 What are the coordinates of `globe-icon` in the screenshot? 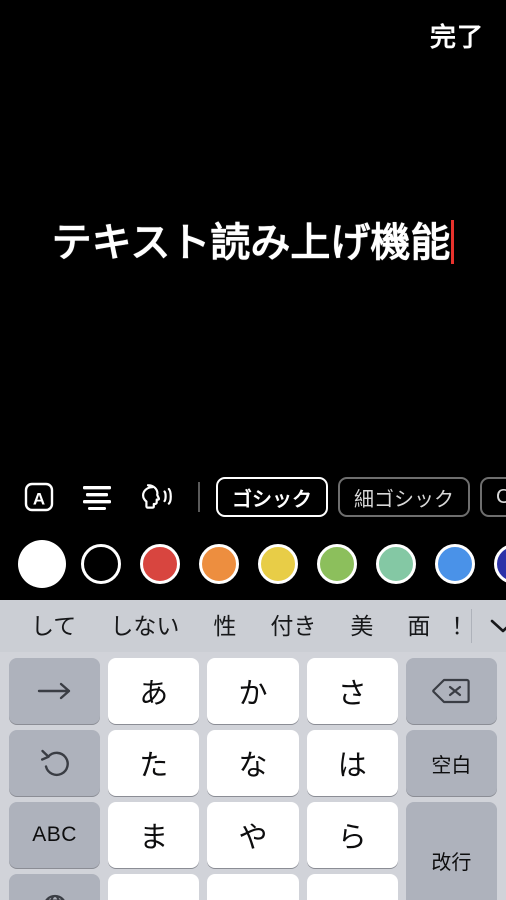 It's located at (54, 897).